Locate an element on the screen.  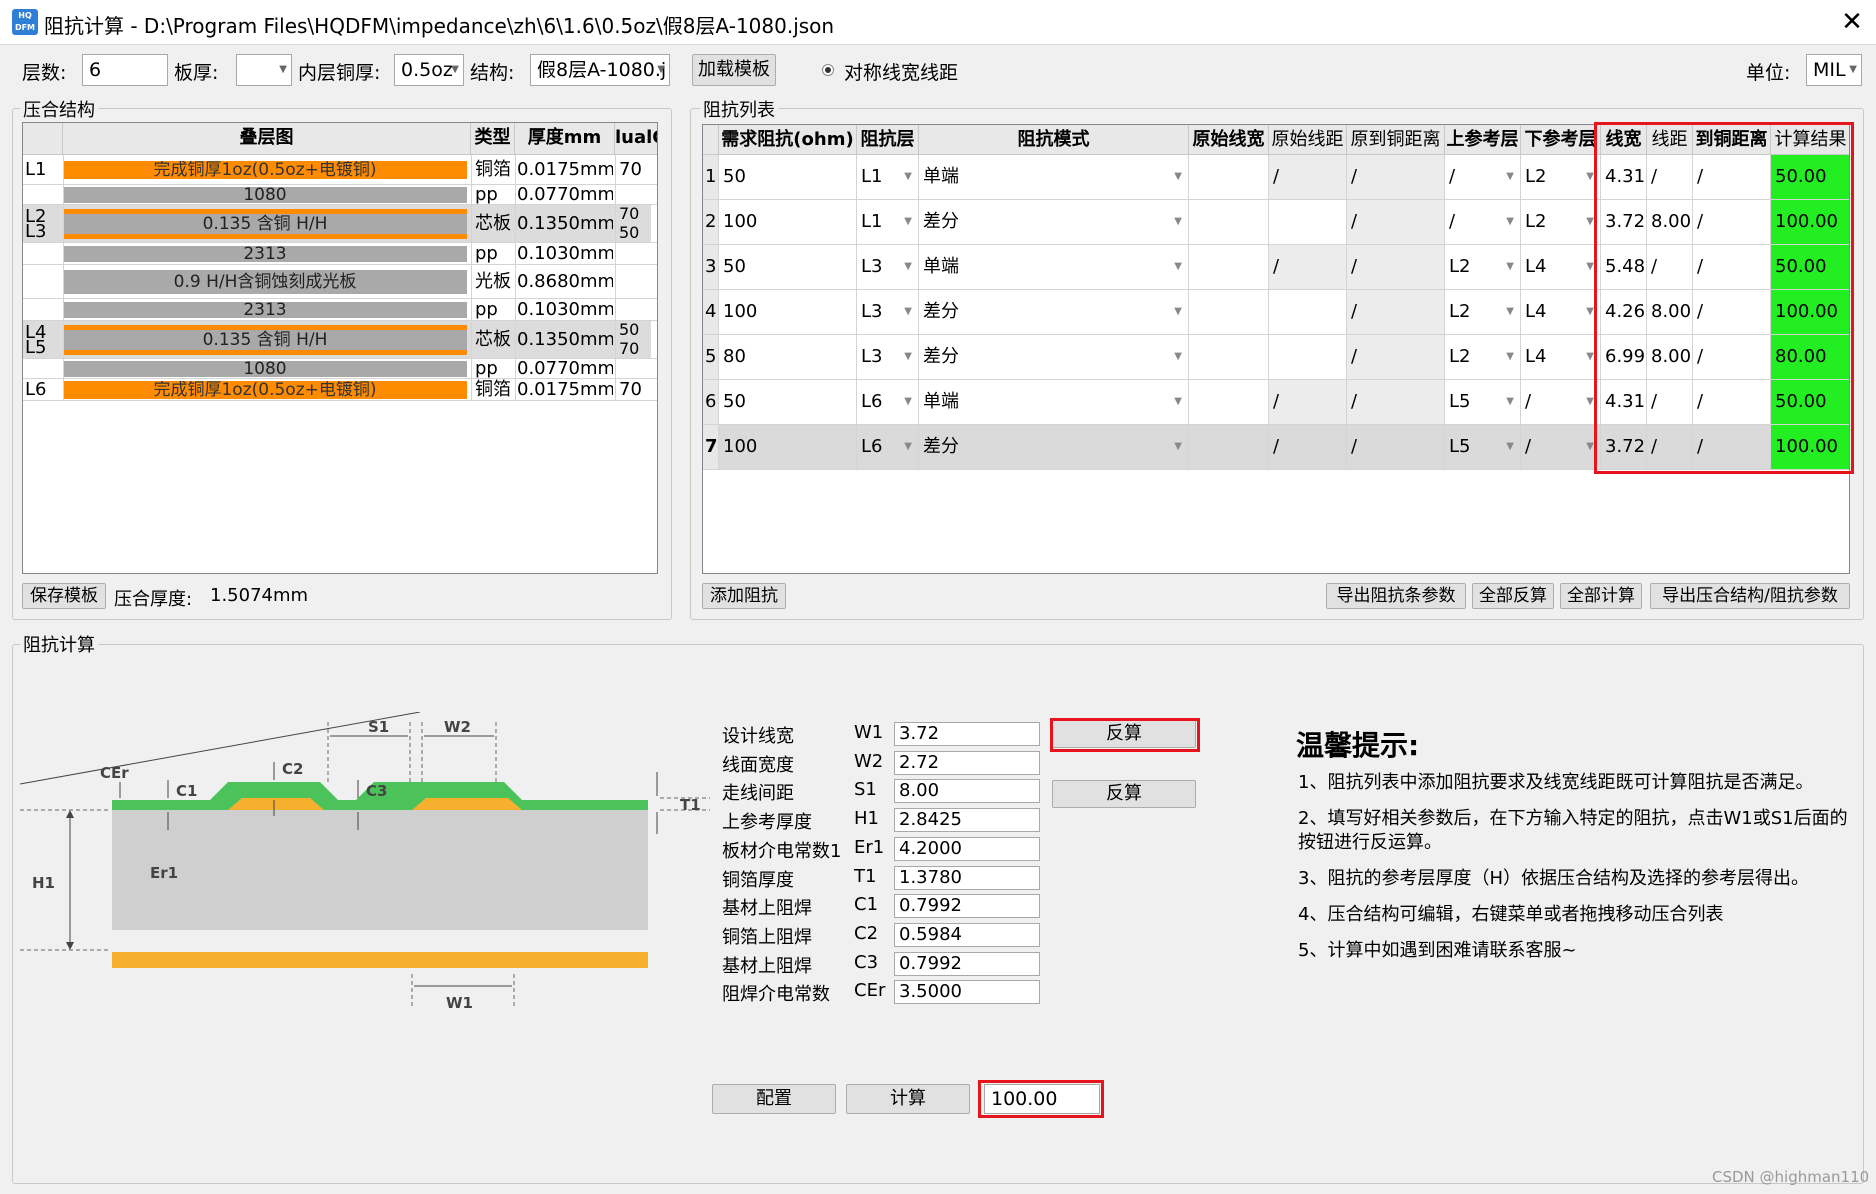
param-input-c3: 0.7992 is located at coordinates (967, 963).